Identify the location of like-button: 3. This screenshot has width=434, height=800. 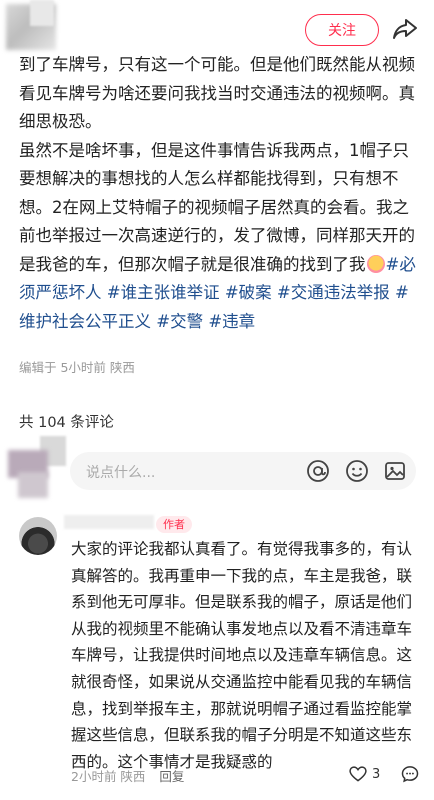
(364, 774).